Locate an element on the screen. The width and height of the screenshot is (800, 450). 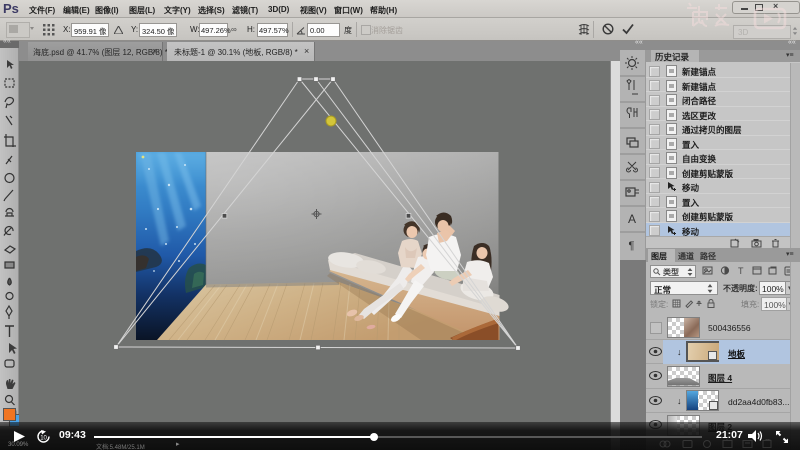
svg-text: 10 is located at coordinates (43, 439).